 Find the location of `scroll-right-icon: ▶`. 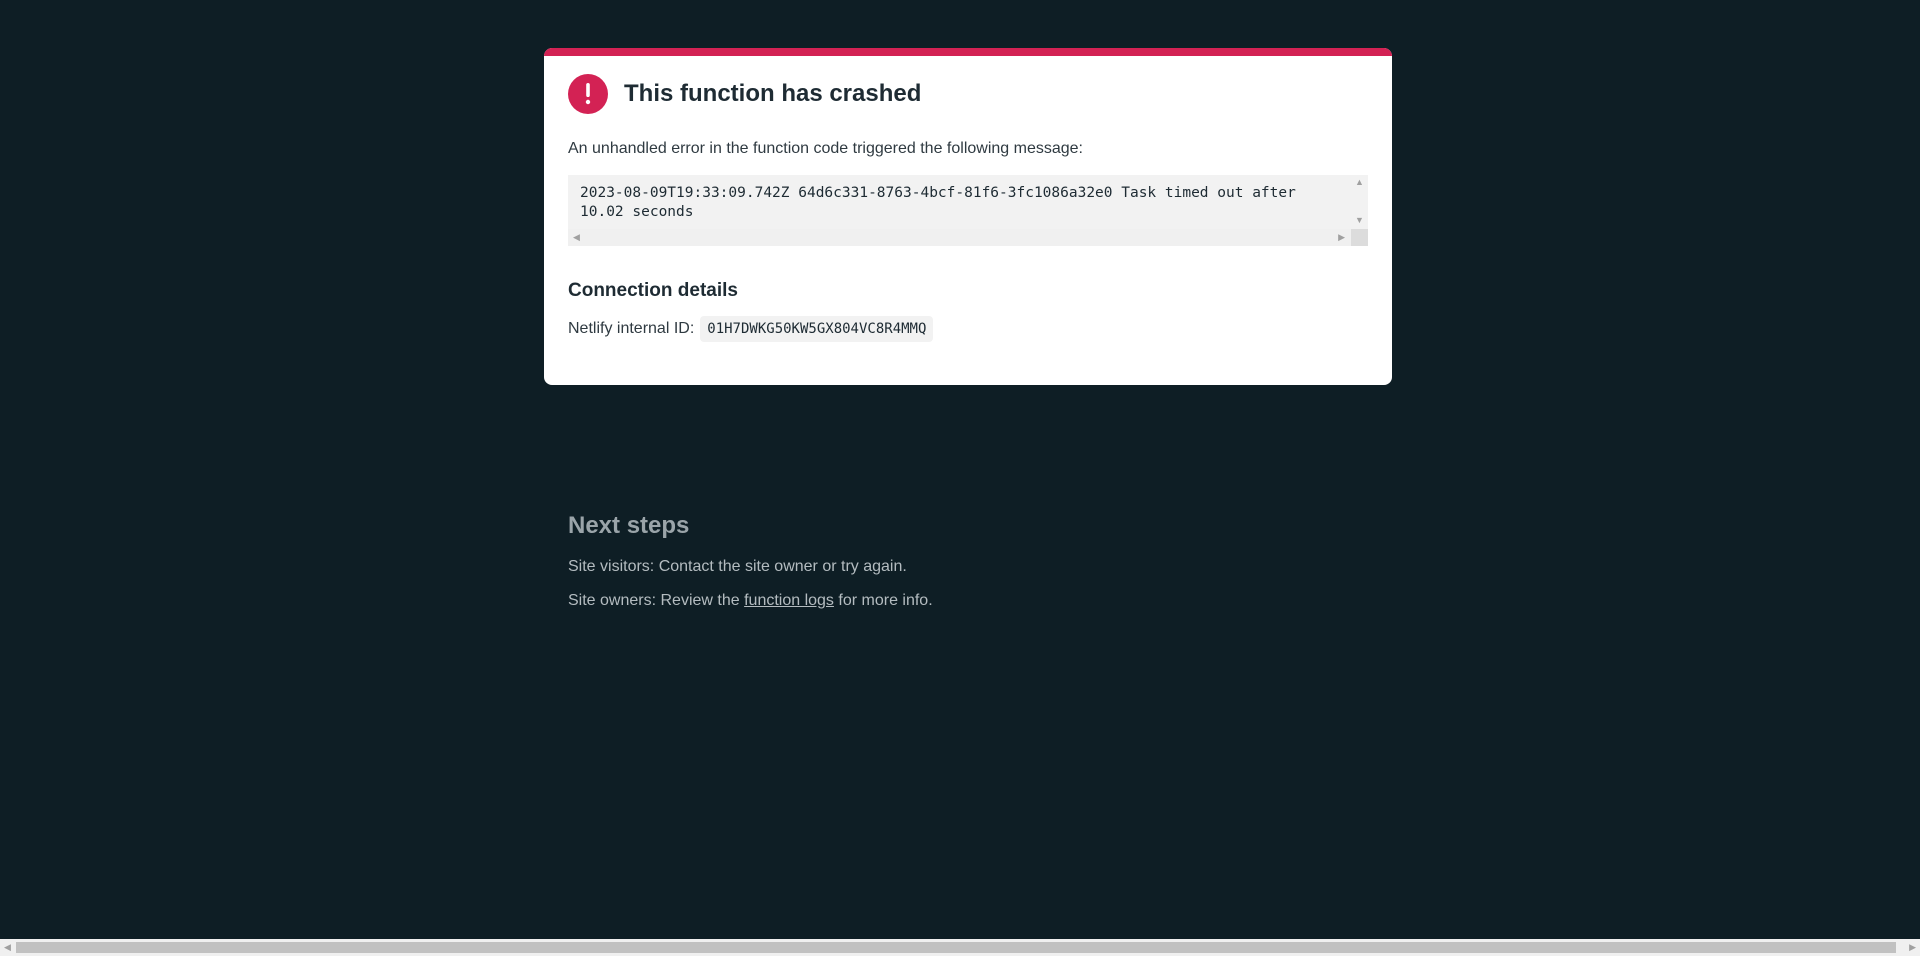

scroll-right-icon: ▶ is located at coordinates (1341, 237).